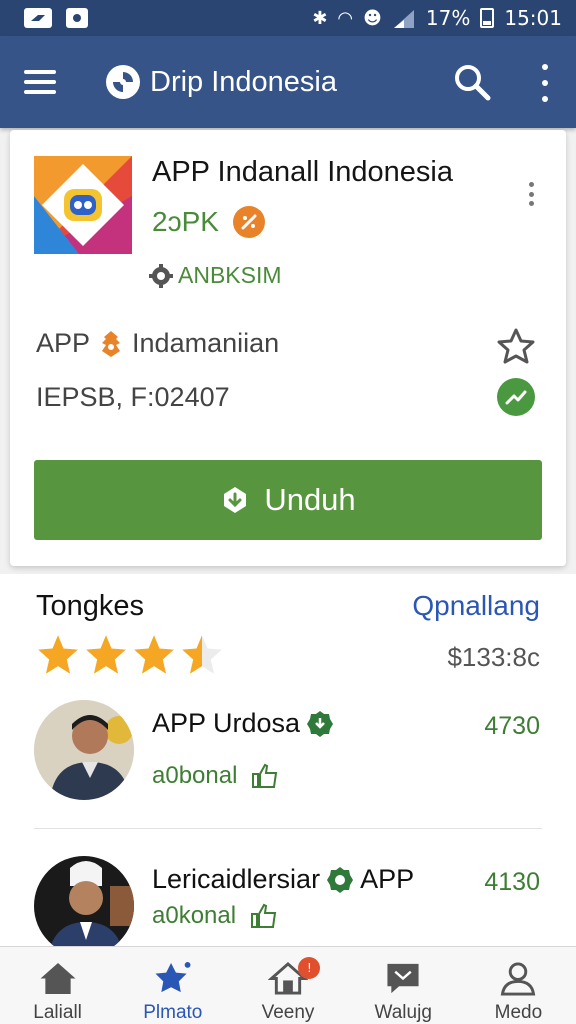 Image resolution: width=576 pixels, height=1024 pixels. I want to click on nav-item-home: Laliall, so click(57, 985).